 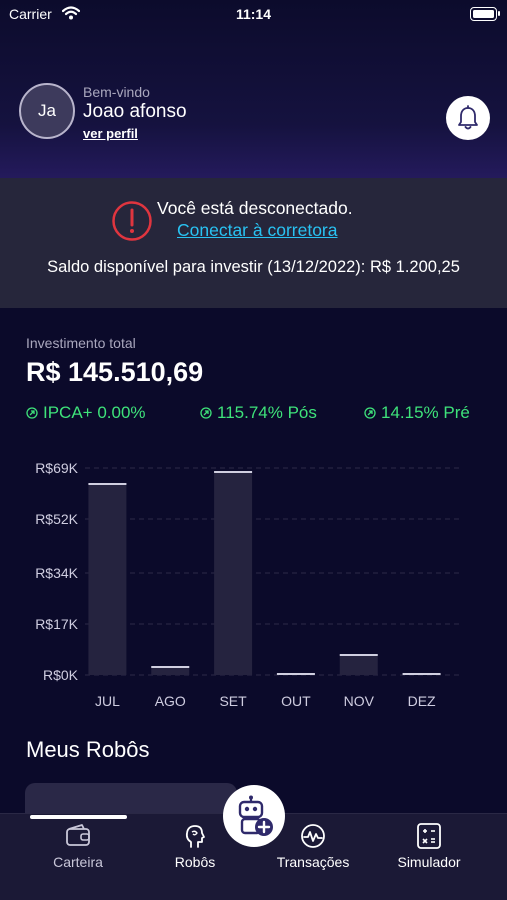 I want to click on rate-label: IPCA+ 0.00%, so click(x=94, y=412).